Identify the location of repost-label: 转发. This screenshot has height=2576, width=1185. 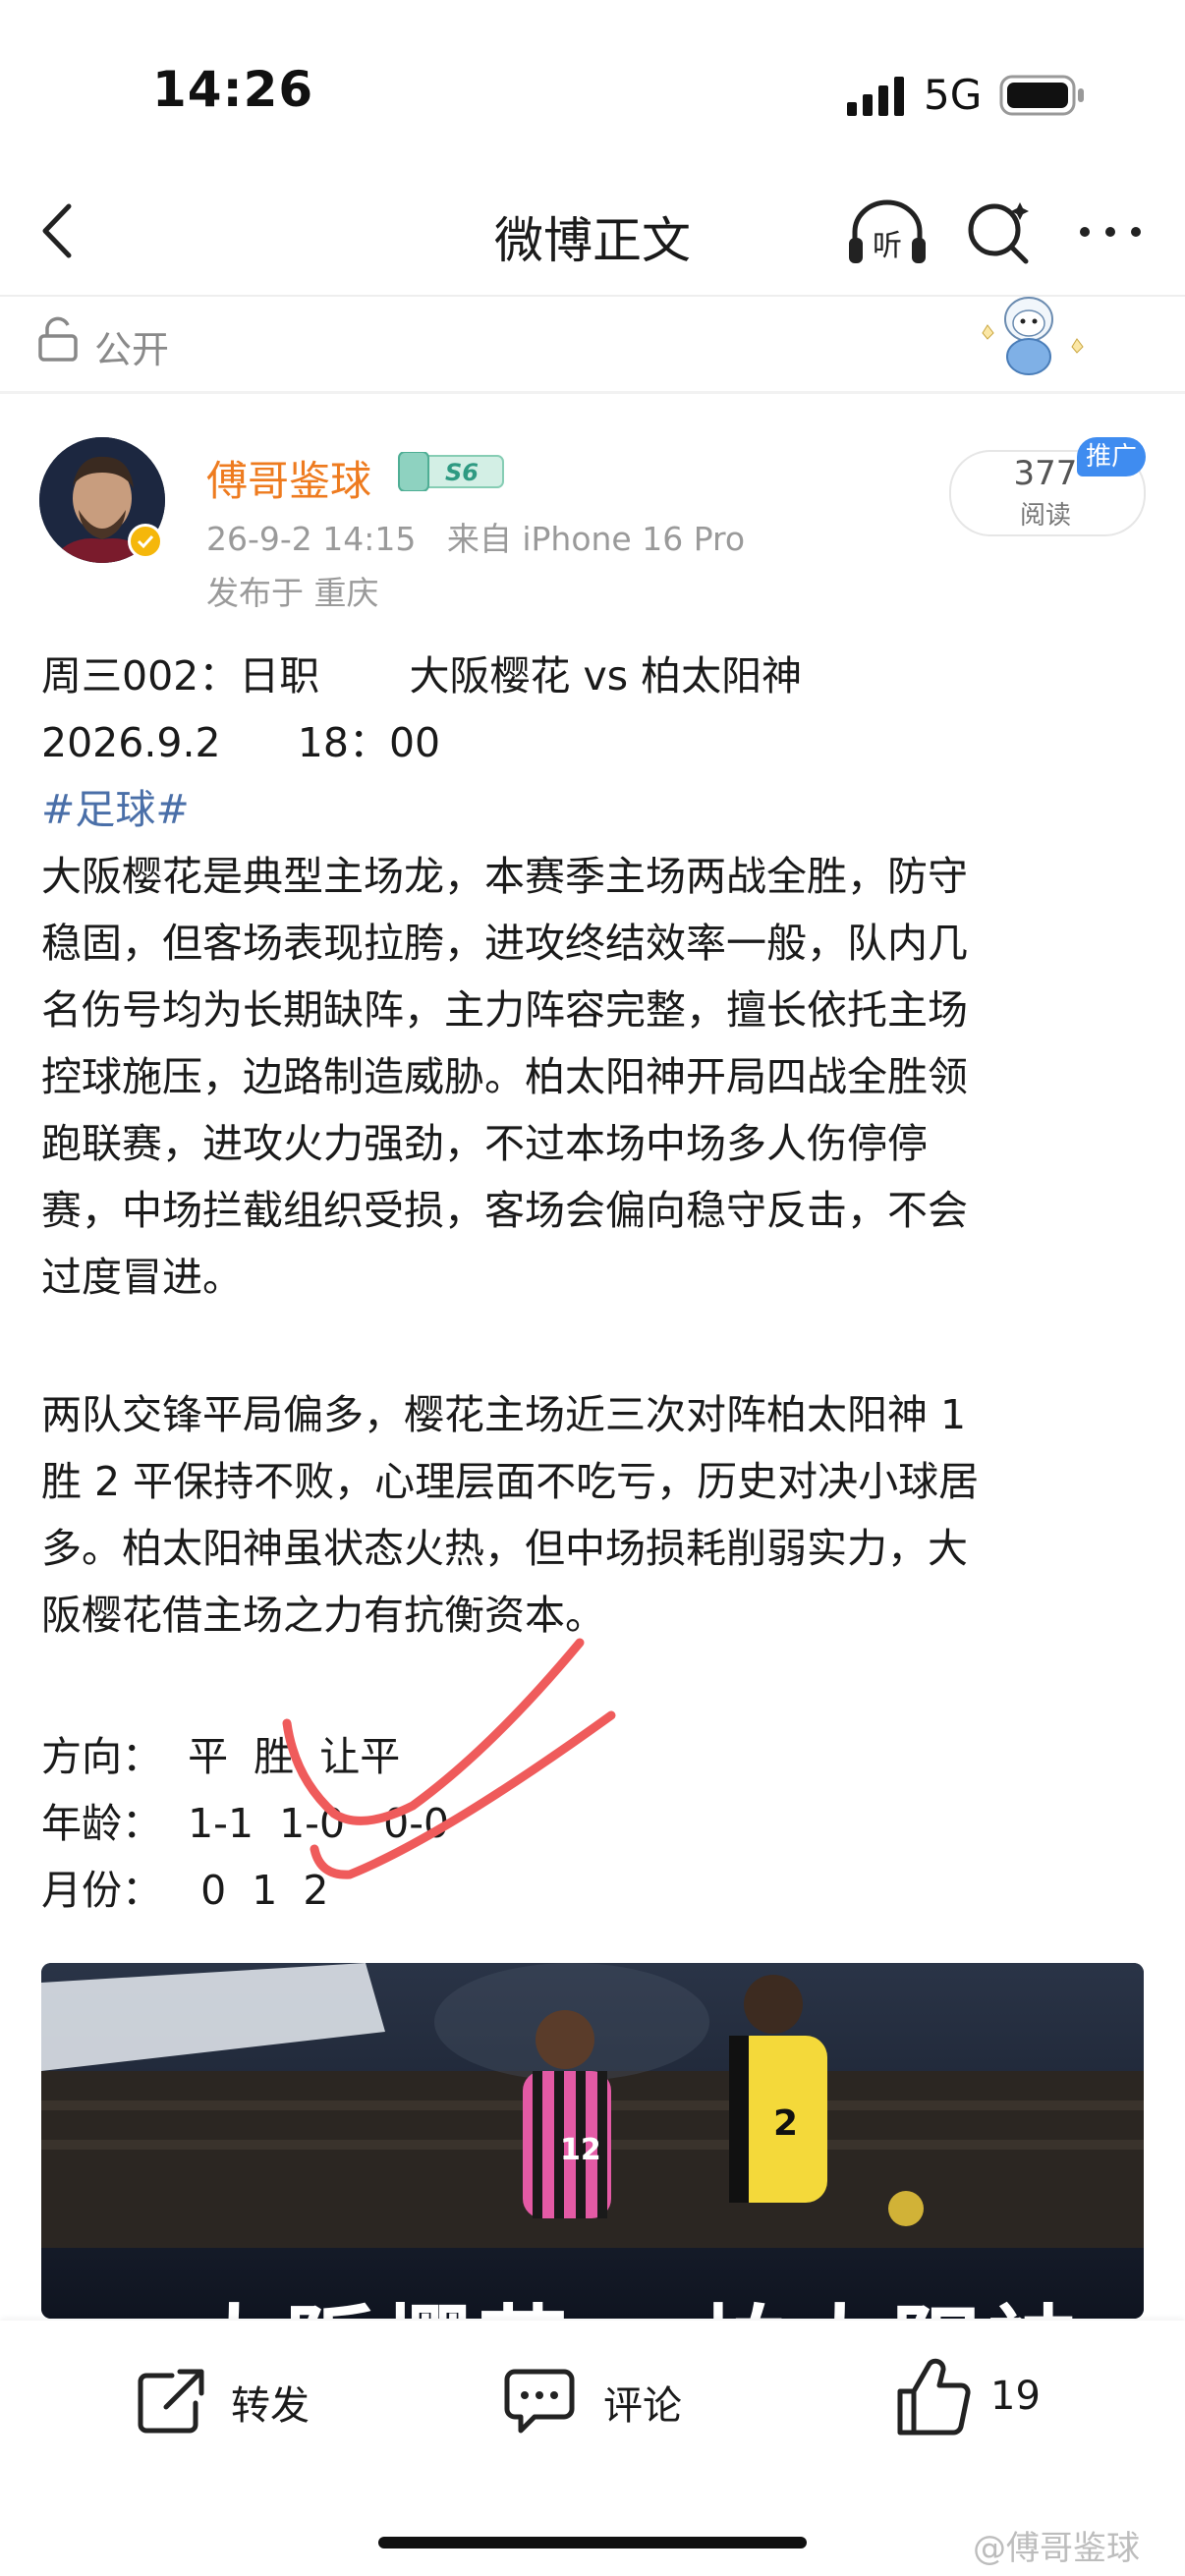
(271, 2406).